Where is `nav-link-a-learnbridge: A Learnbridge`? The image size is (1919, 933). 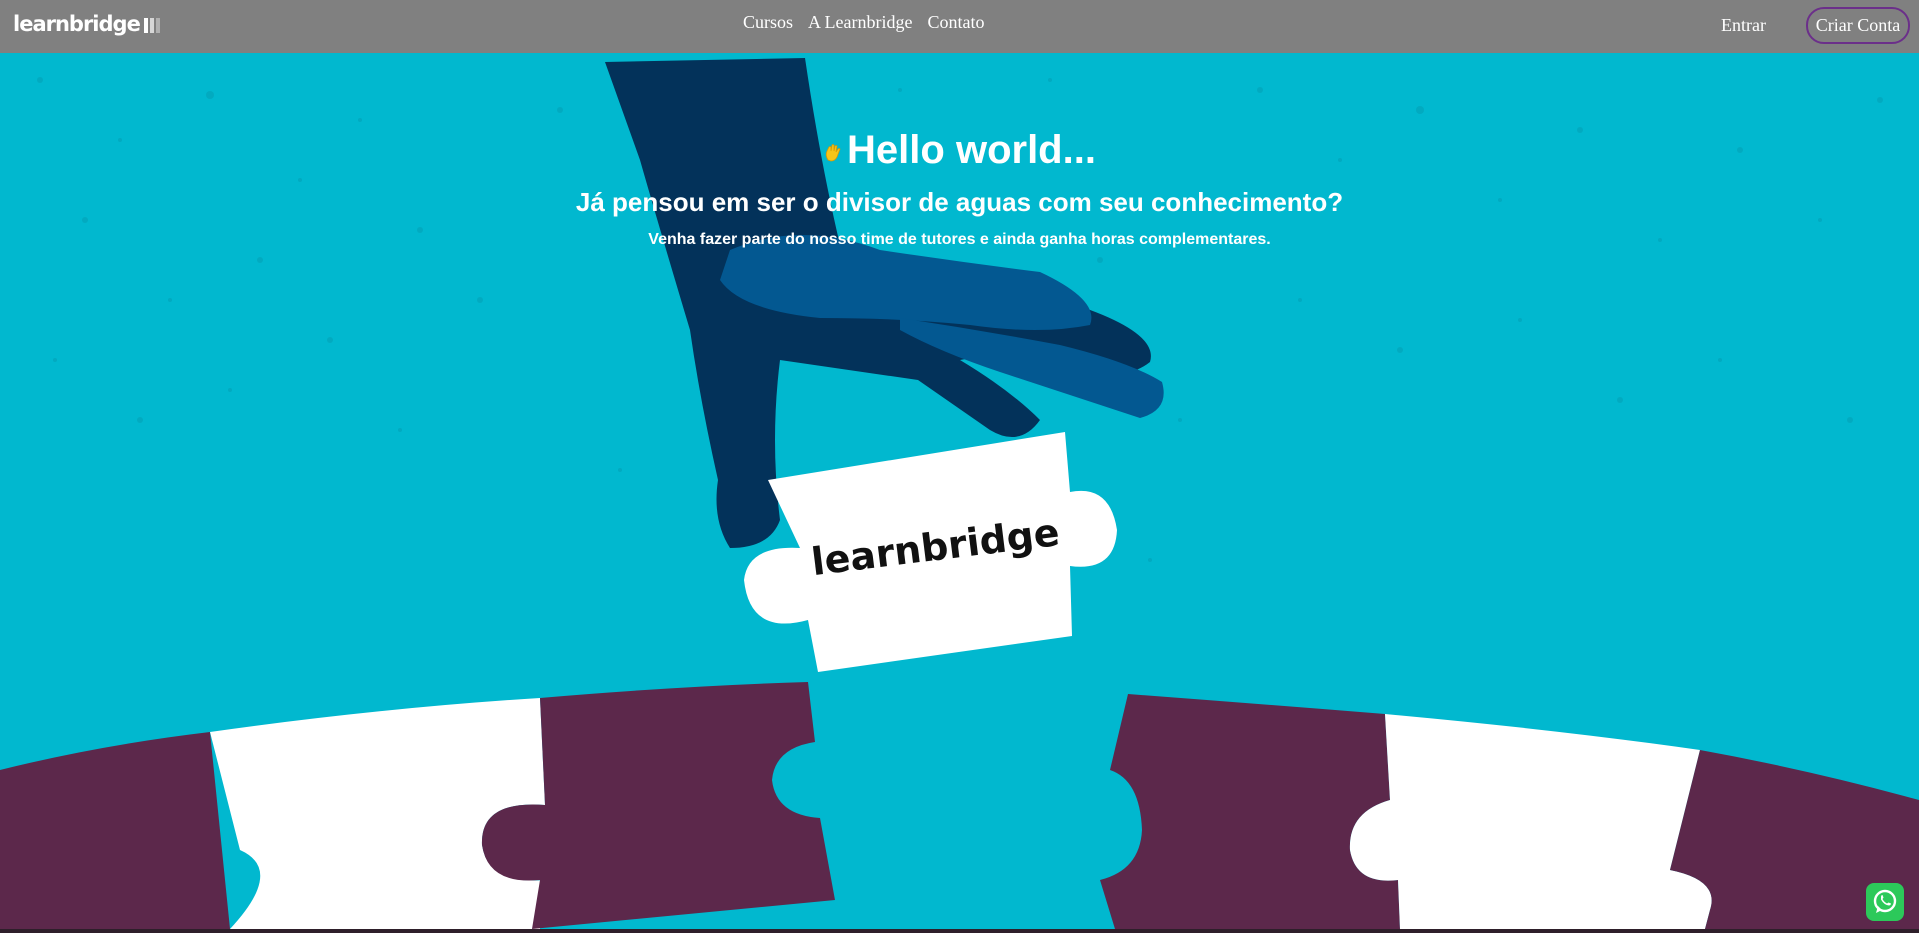 nav-link-a-learnbridge: A Learnbridge is located at coordinates (860, 22).